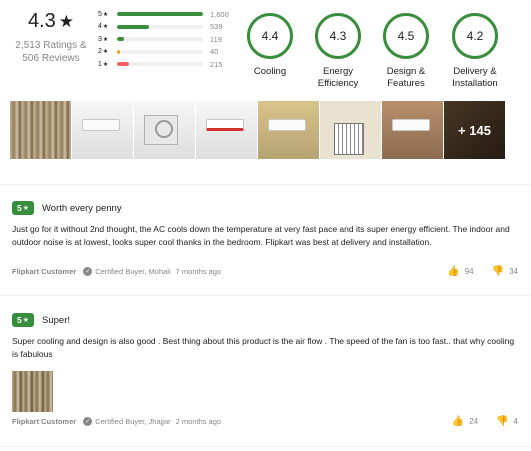 Image resolution: width=531 pixels, height=451 pixels. I want to click on review-title: Super!, so click(56, 320).